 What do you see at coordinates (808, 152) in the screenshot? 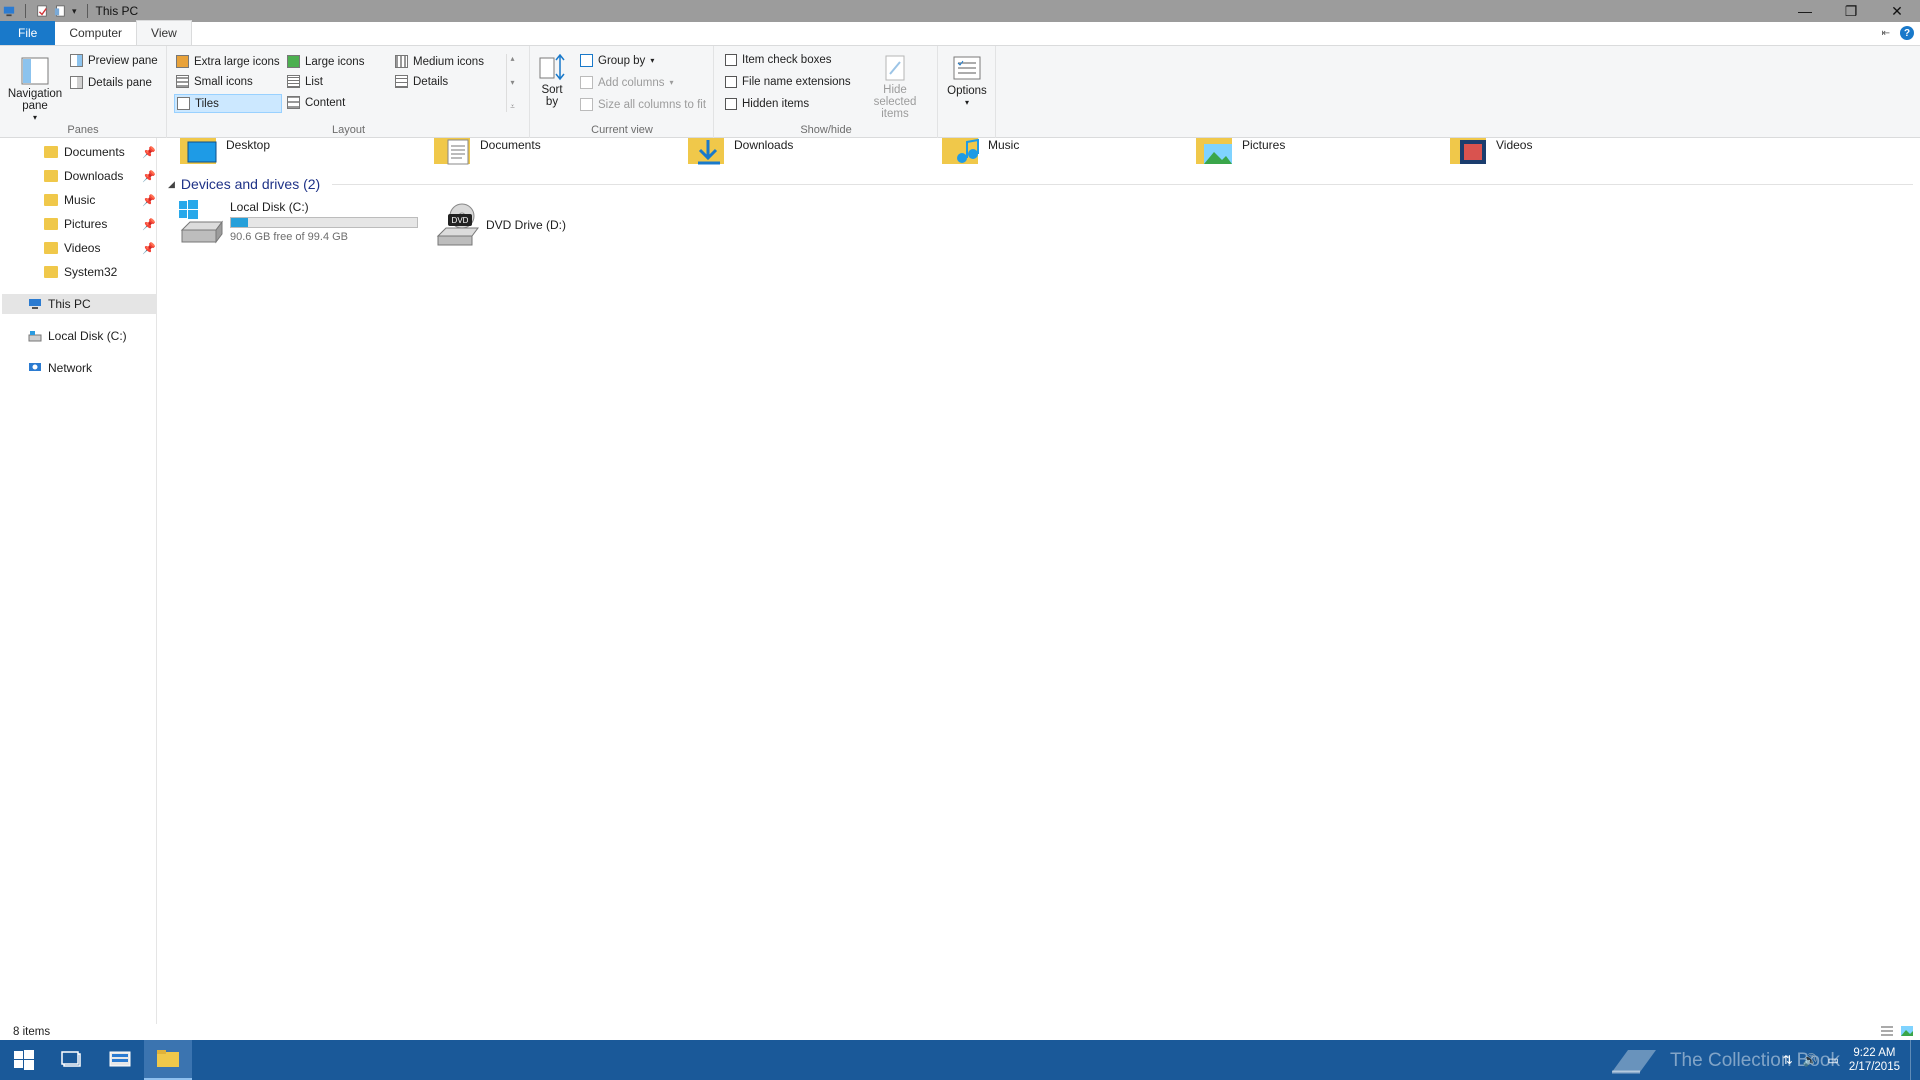
I see `folder-tile-downloads: Downloads` at bounding box center [808, 152].